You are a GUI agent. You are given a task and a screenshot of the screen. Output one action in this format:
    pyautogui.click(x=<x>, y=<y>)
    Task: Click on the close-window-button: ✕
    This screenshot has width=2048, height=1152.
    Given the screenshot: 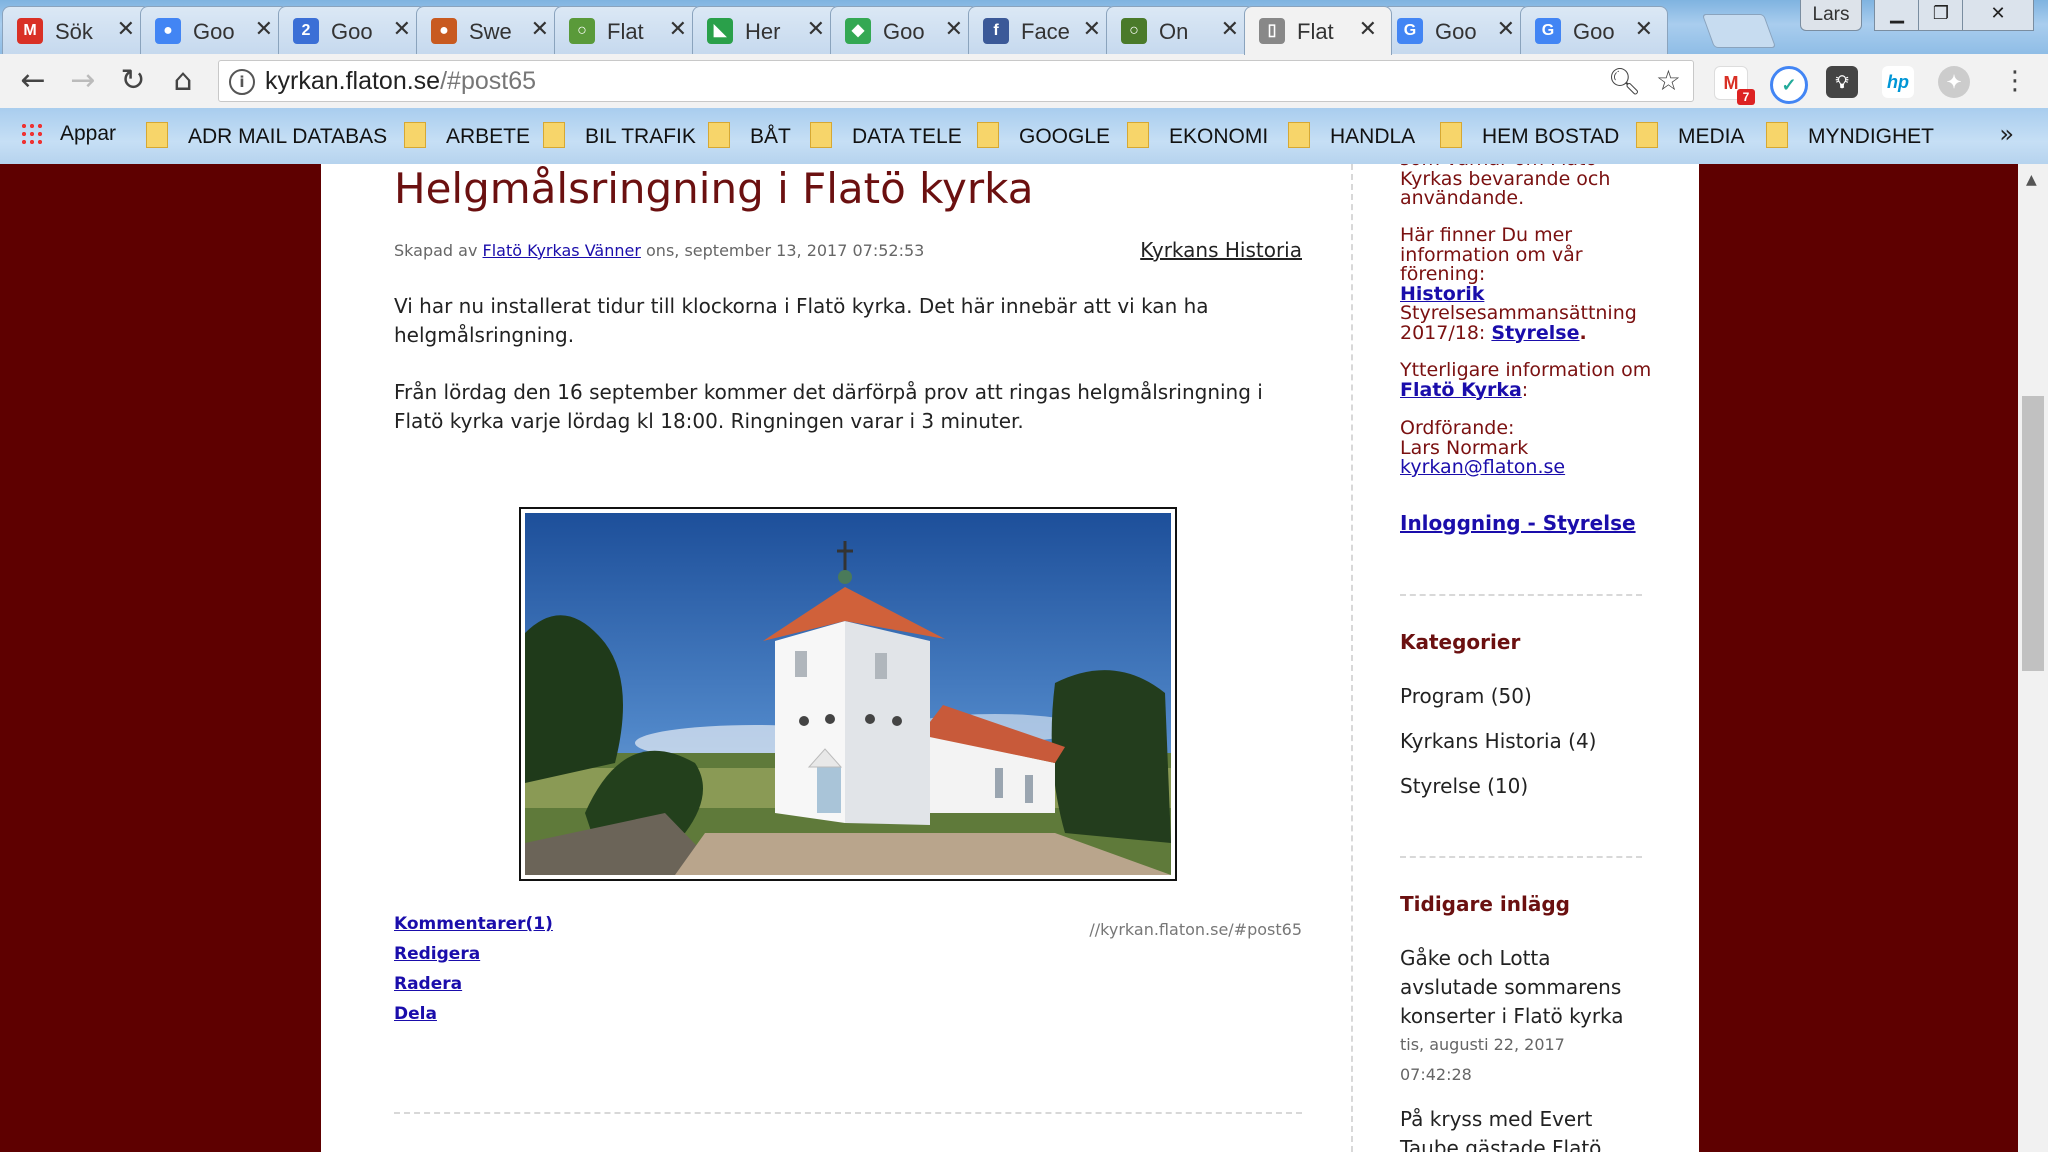 What is the action you would take?
    pyautogui.click(x=1998, y=15)
    